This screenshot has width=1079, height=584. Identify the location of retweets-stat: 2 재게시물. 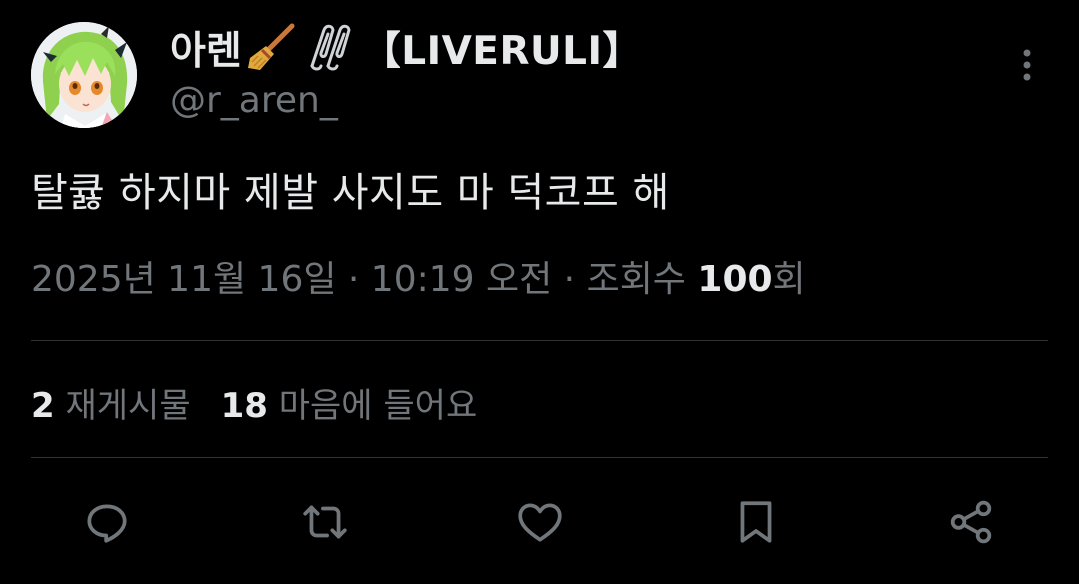
(111, 406).